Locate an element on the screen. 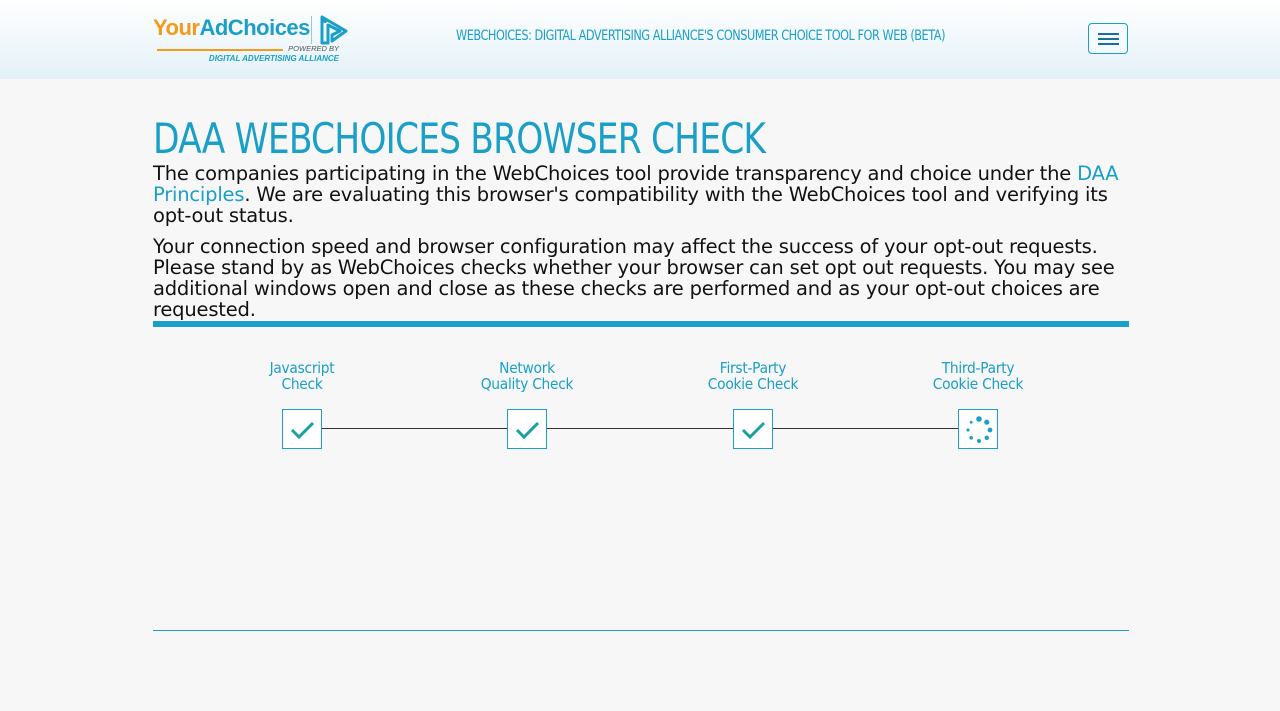  step-third-party-cookie-check: Third-Party Cookie Check is located at coordinates (978, 404).